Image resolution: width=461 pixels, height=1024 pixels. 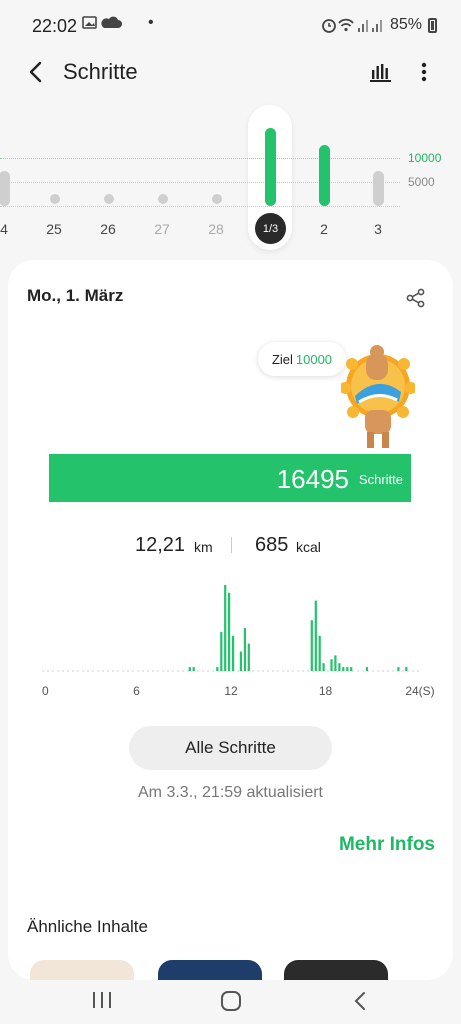 I want to click on day-selector: 10000 5000 4 25 26 27 28 1/3 2 3, so click(x=230, y=180).